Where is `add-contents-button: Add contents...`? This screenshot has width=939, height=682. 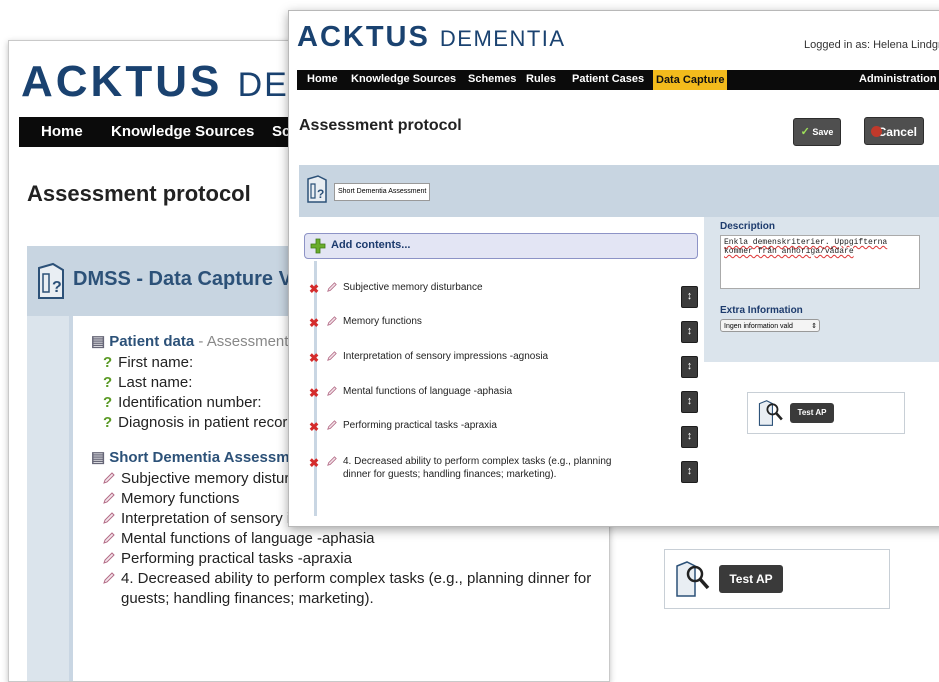
add-contents-button: Add contents... is located at coordinates (501, 246).